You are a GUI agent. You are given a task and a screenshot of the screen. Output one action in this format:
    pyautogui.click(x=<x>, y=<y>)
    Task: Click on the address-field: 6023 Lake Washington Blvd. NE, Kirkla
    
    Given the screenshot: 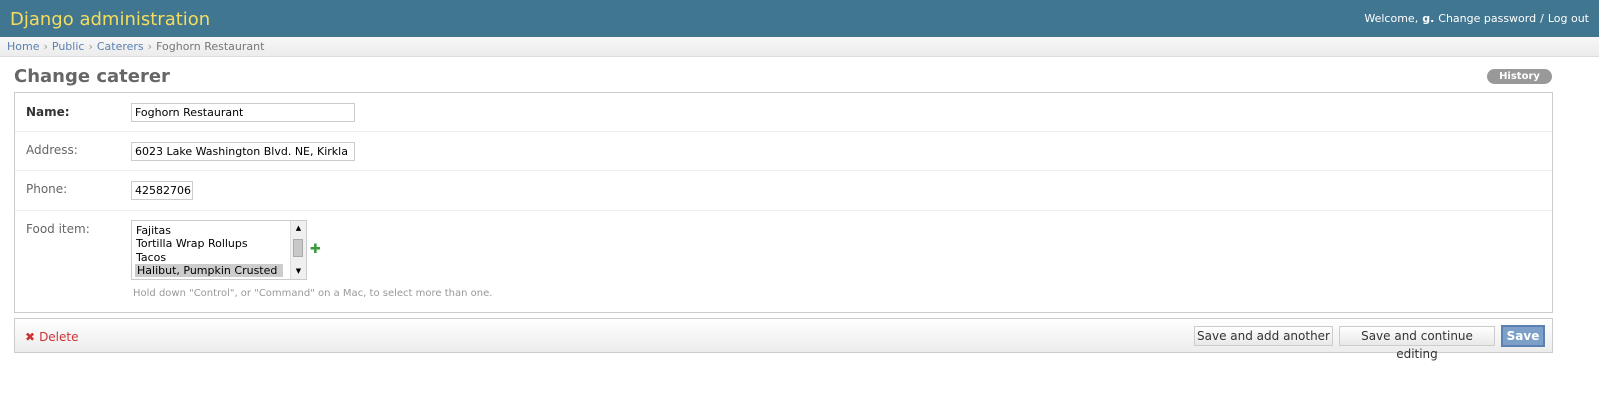 What is the action you would take?
    pyautogui.click(x=243, y=151)
    